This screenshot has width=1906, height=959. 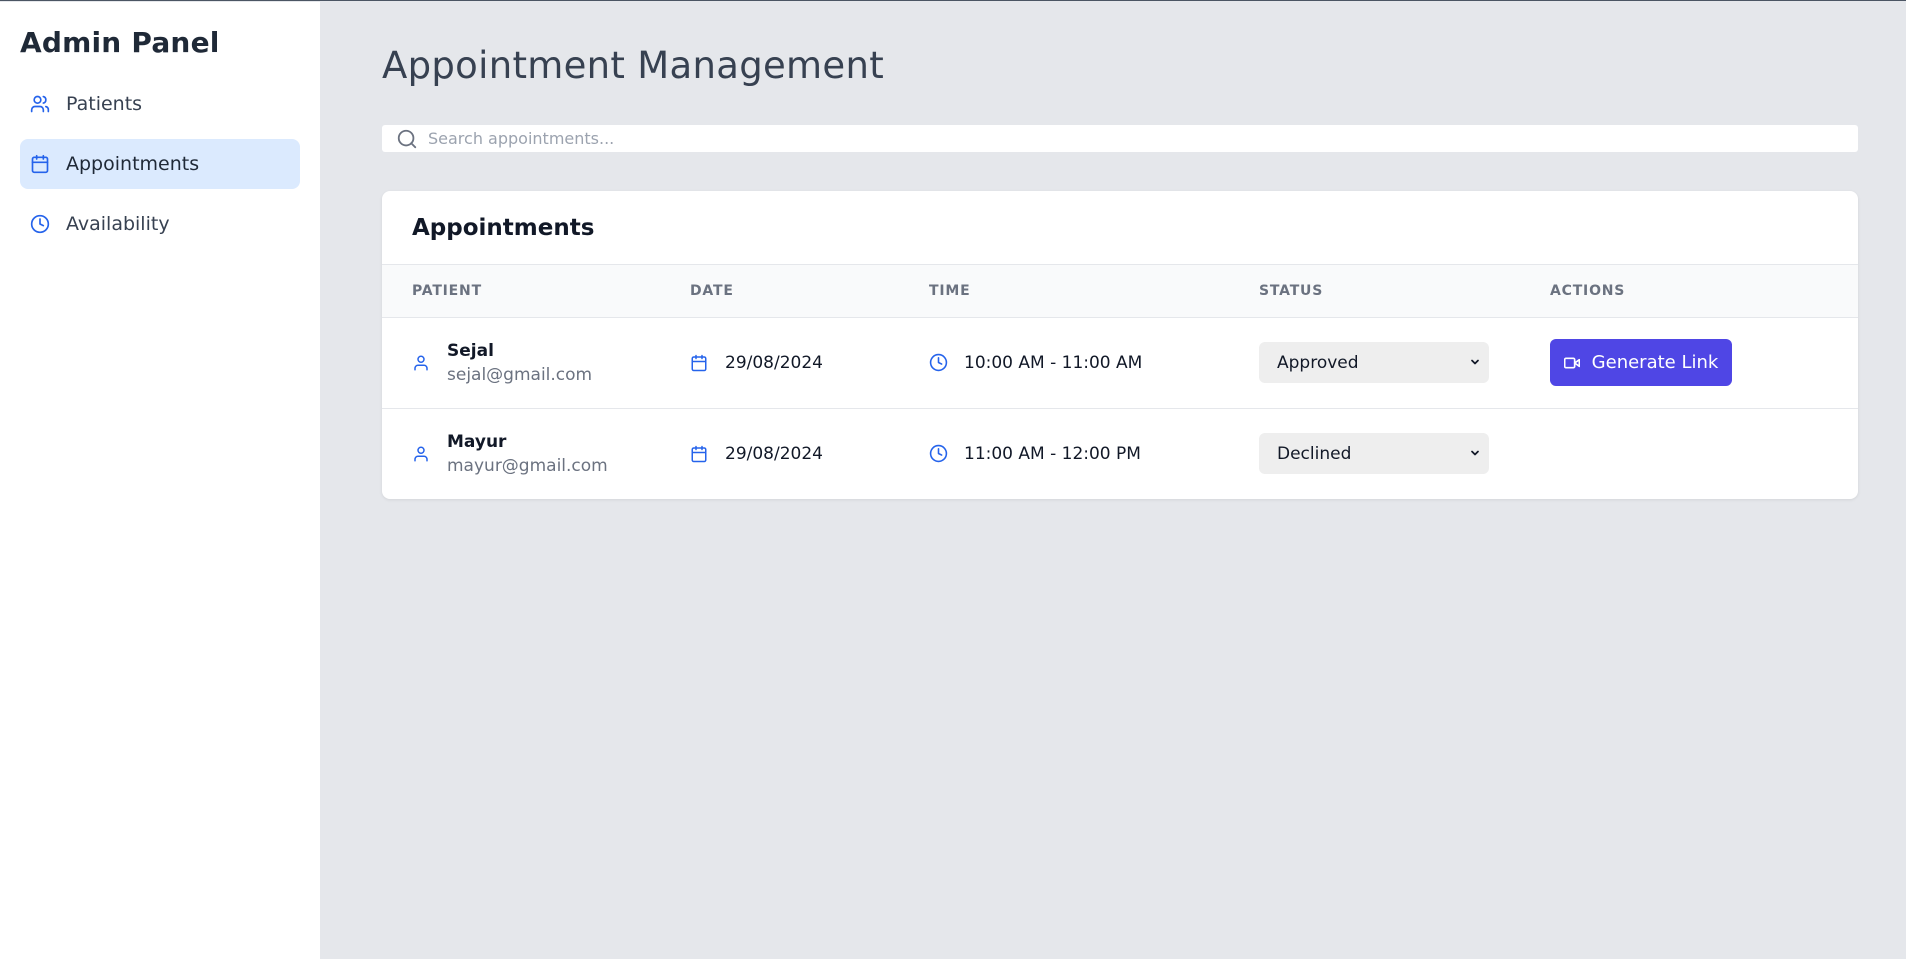 I want to click on sidebar-item-appointments: Appointments, so click(x=160, y=164).